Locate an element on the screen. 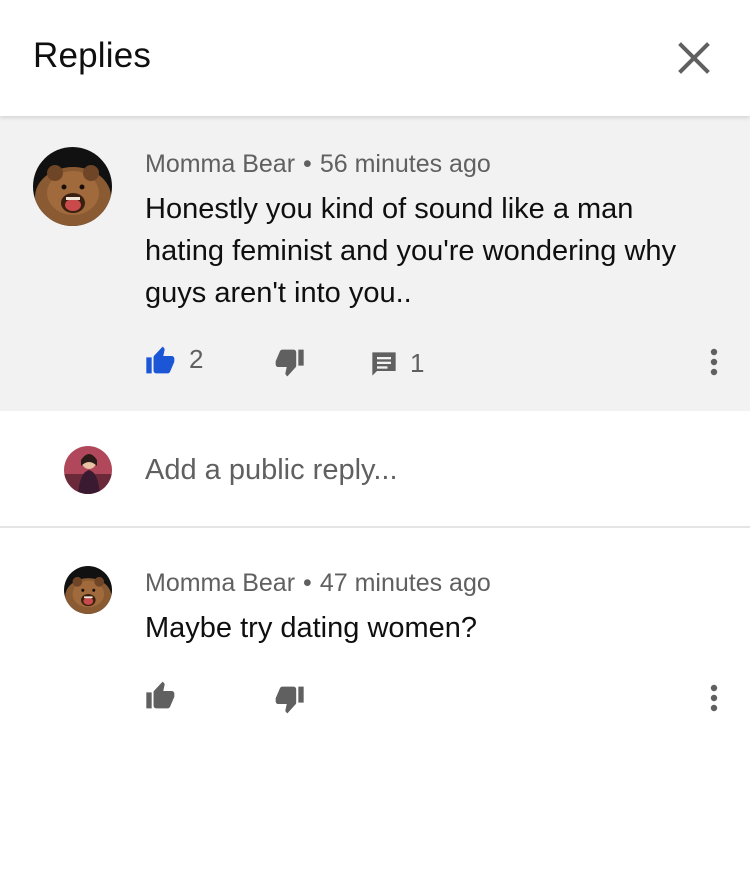  like-button: 2 is located at coordinates (174, 359).